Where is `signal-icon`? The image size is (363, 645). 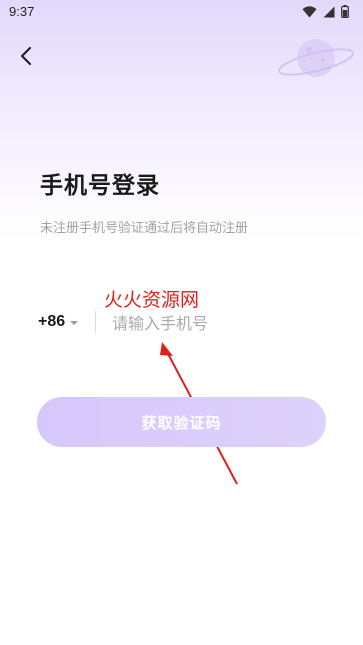 signal-icon is located at coordinates (329, 11).